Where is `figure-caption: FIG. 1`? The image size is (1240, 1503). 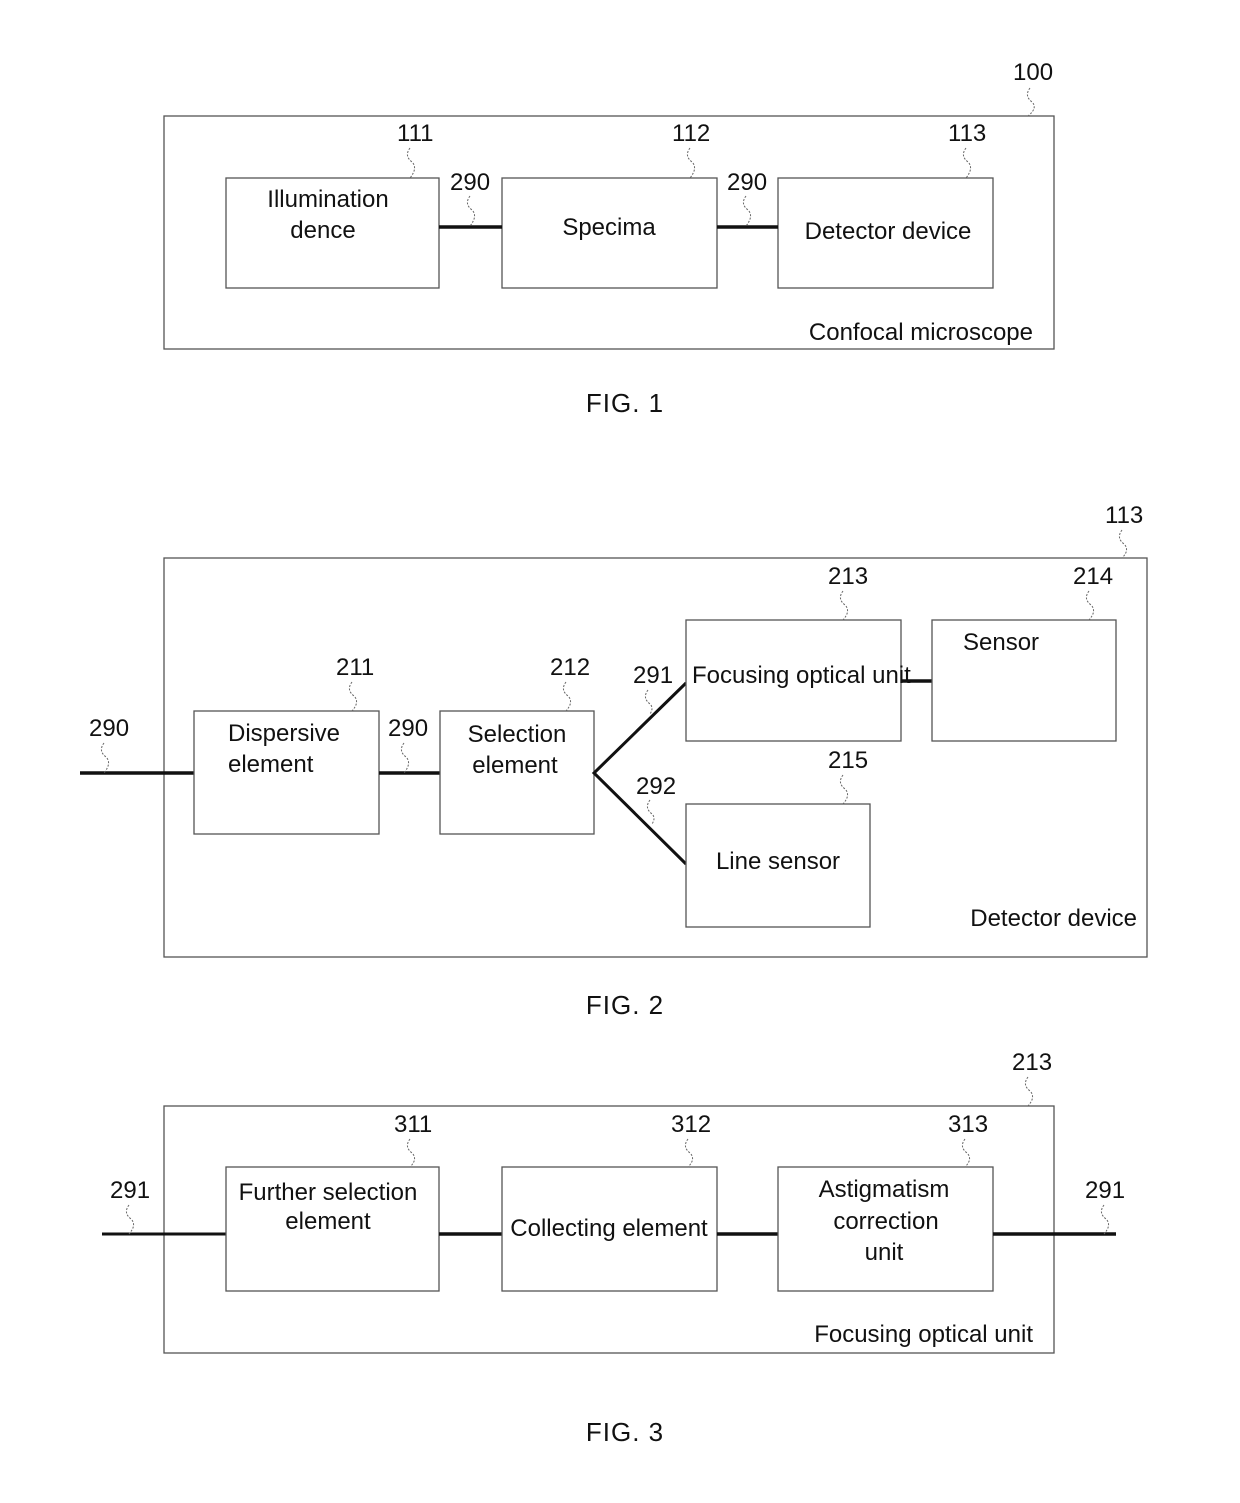
figure-caption: FIG. 1 is located at coordinates (625, 403).